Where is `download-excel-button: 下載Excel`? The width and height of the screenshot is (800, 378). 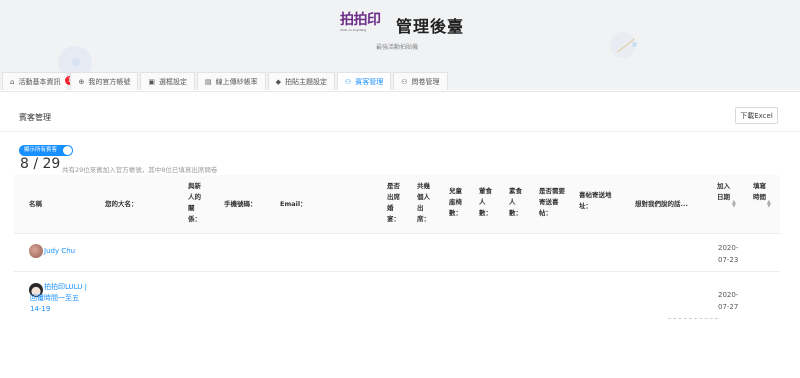 download-excel-button: 下載Excel is located at coordinates (756, 115).